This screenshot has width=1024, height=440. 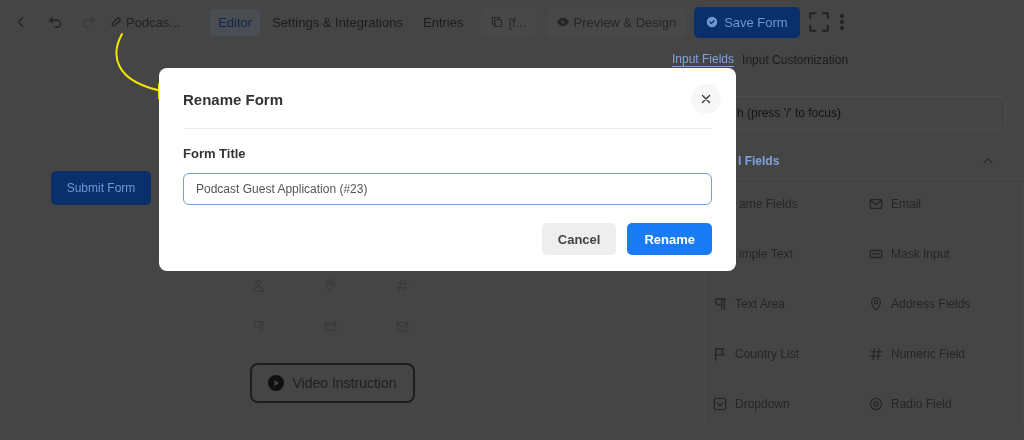 I want to click on tab: Input Fields, so click(x=703, y=59).